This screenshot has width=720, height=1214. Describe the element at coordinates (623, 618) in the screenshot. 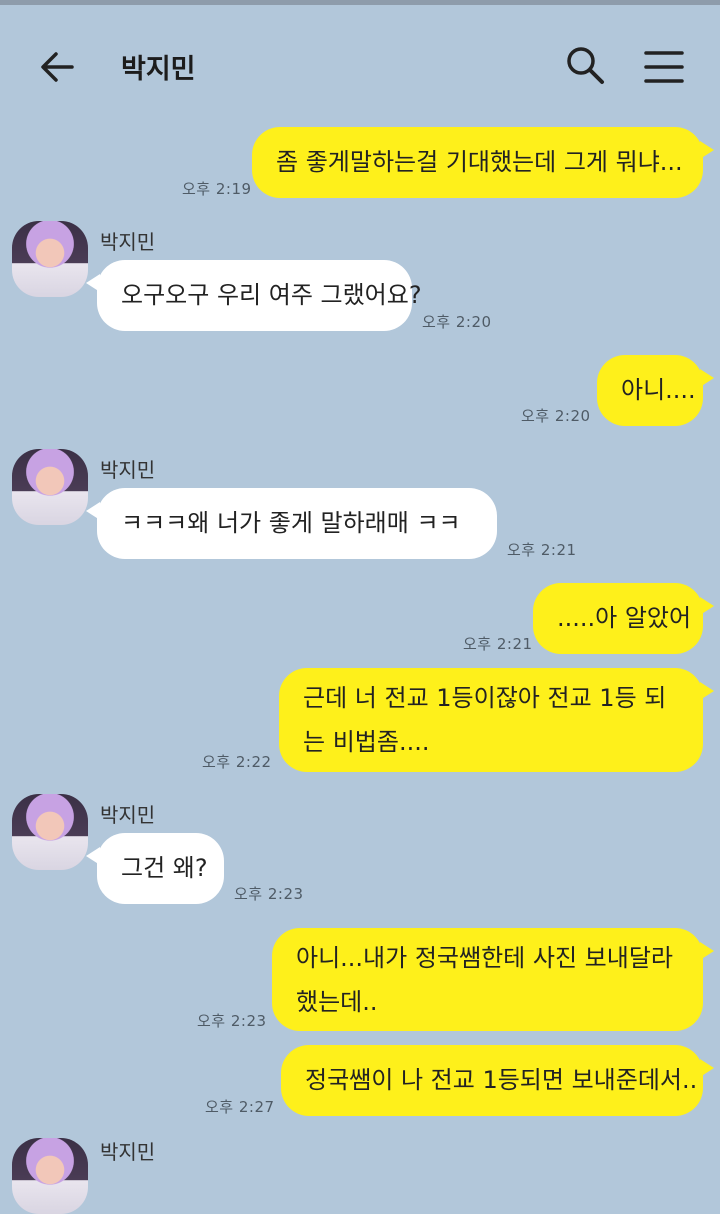

I see `message-bubble-outgoing: .....아 알았어` at that location.